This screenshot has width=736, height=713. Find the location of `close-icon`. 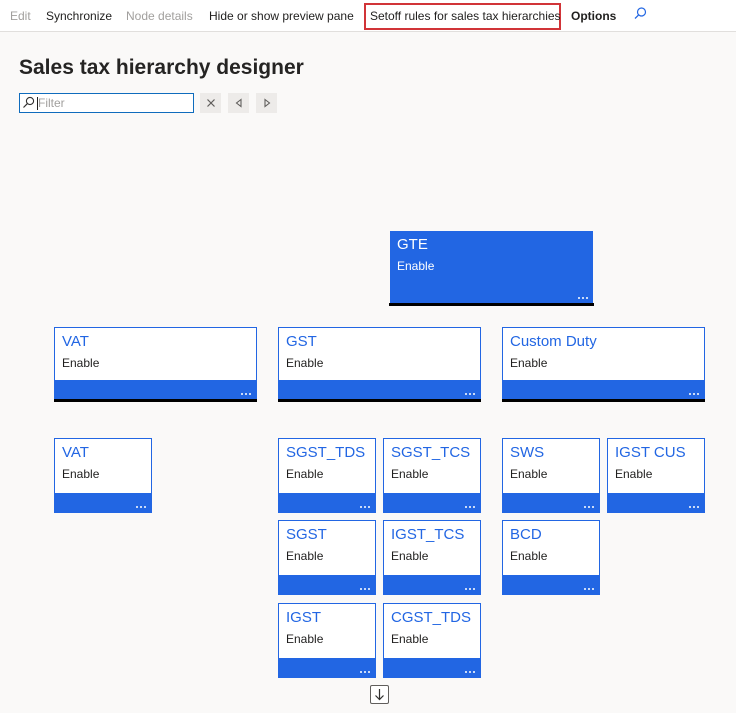

close-icon is located at coordinates (210, 103).